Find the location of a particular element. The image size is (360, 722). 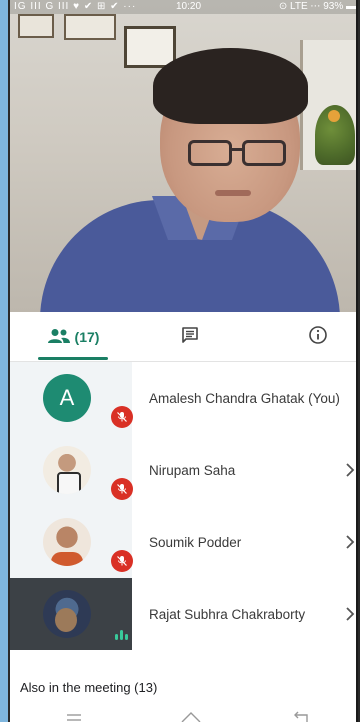

participant-name: Amalesh Chandra Ghatak (You) is located at coordinates (244, 398).